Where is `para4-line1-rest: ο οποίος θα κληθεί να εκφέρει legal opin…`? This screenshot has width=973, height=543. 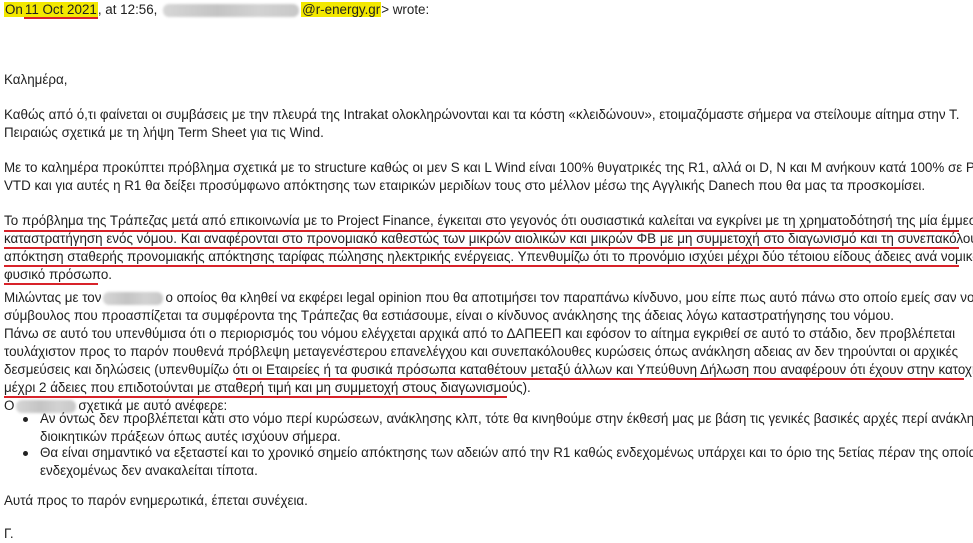
para4-line1-rest: ο οποίος θα κληθεί να εκφέρει legal opin… is located at coordinates (569, 297).